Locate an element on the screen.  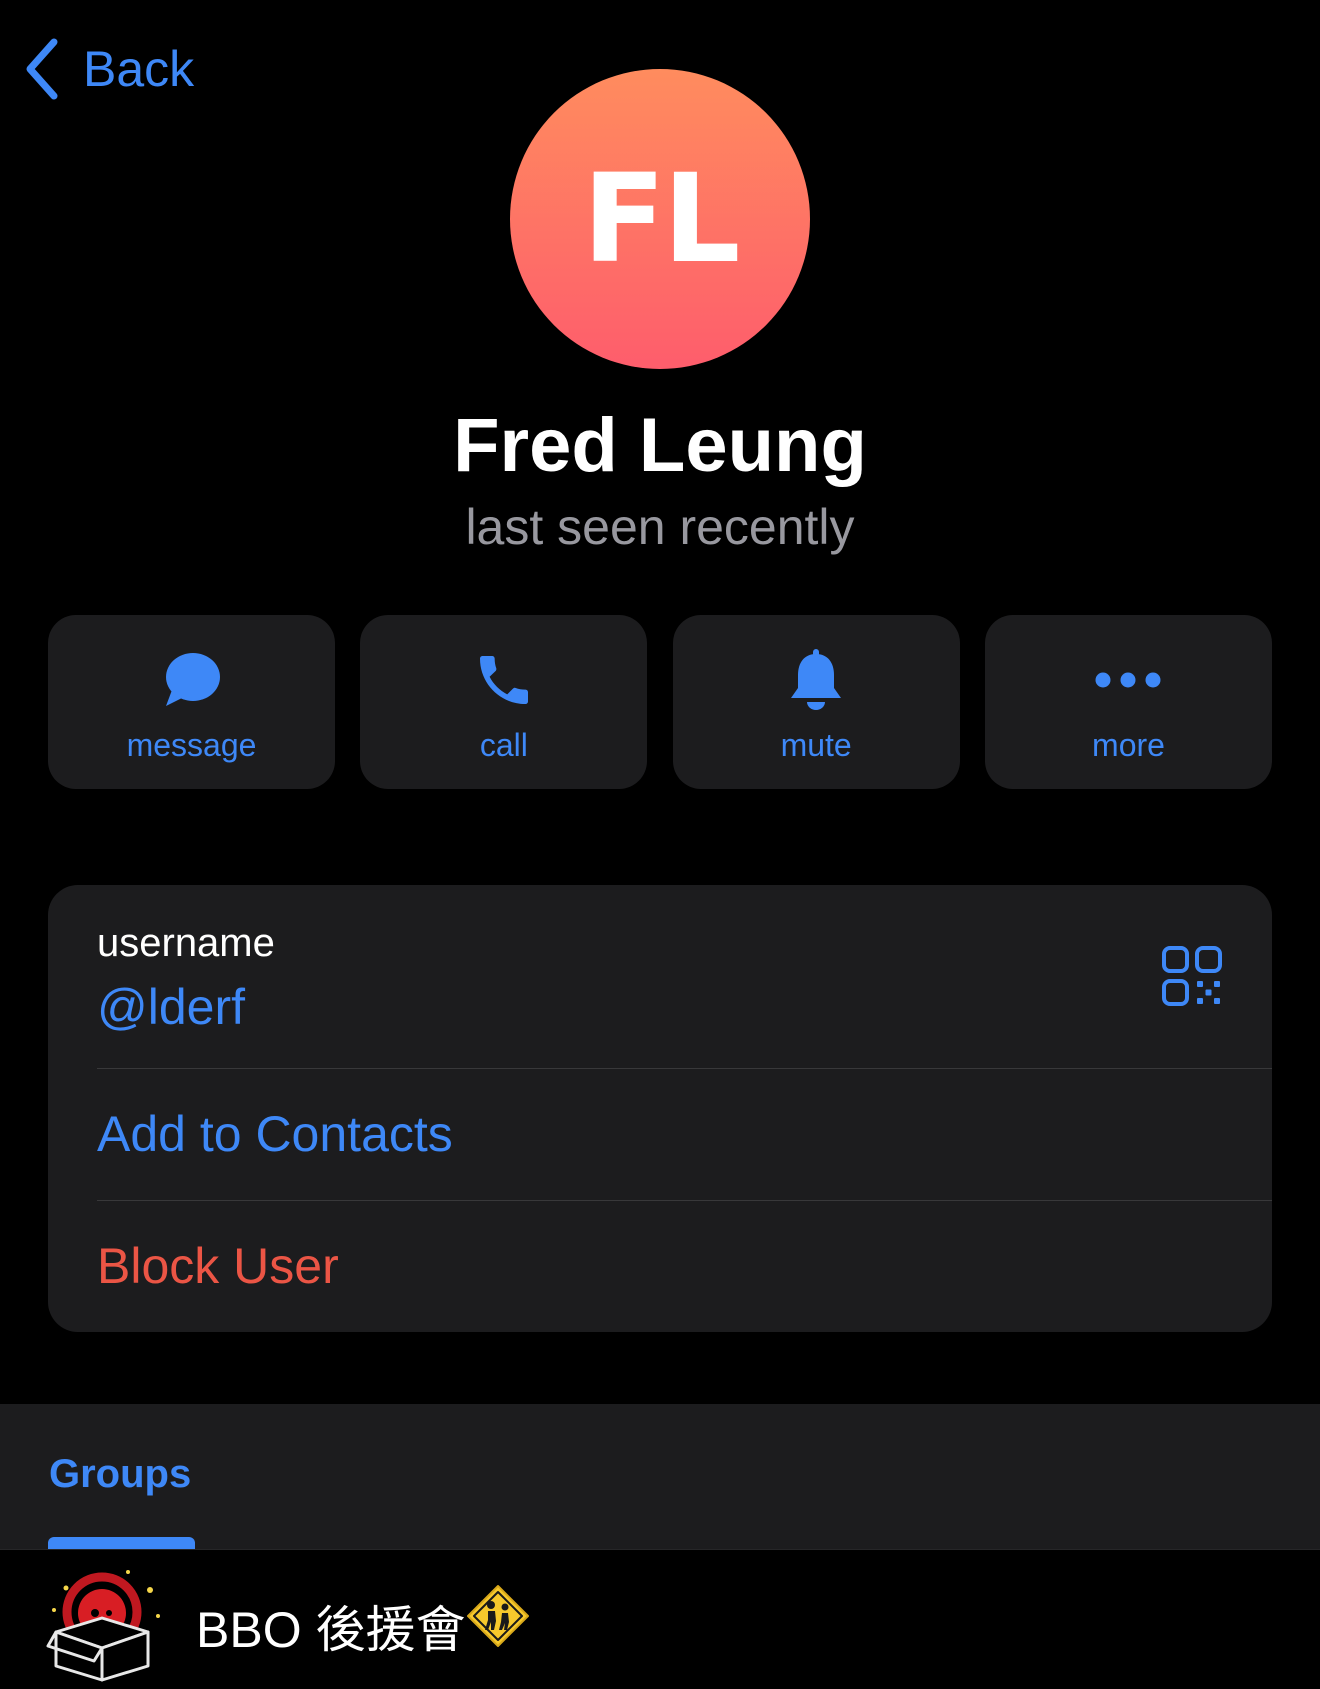
username-label: username is located at coordinates (186, 943).